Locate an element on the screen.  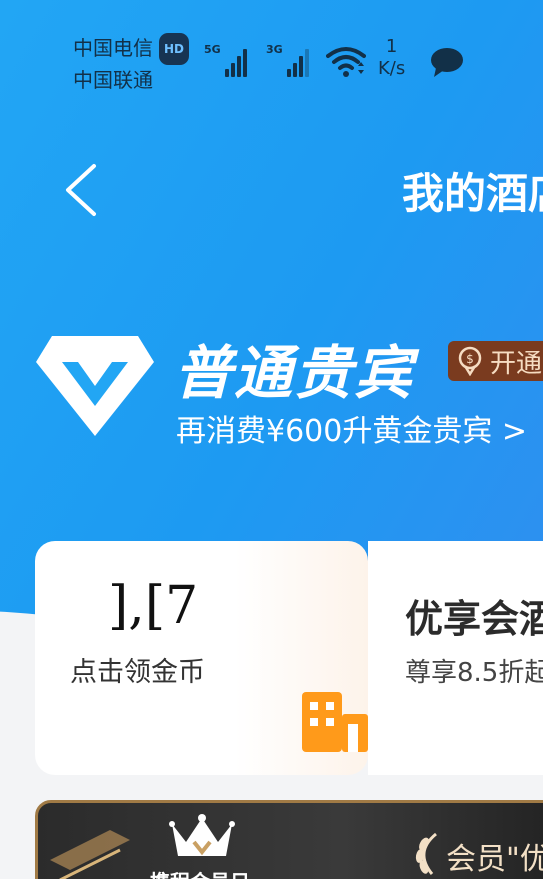
signal-3g-icon: 3G is located at coordinates (287, 60).